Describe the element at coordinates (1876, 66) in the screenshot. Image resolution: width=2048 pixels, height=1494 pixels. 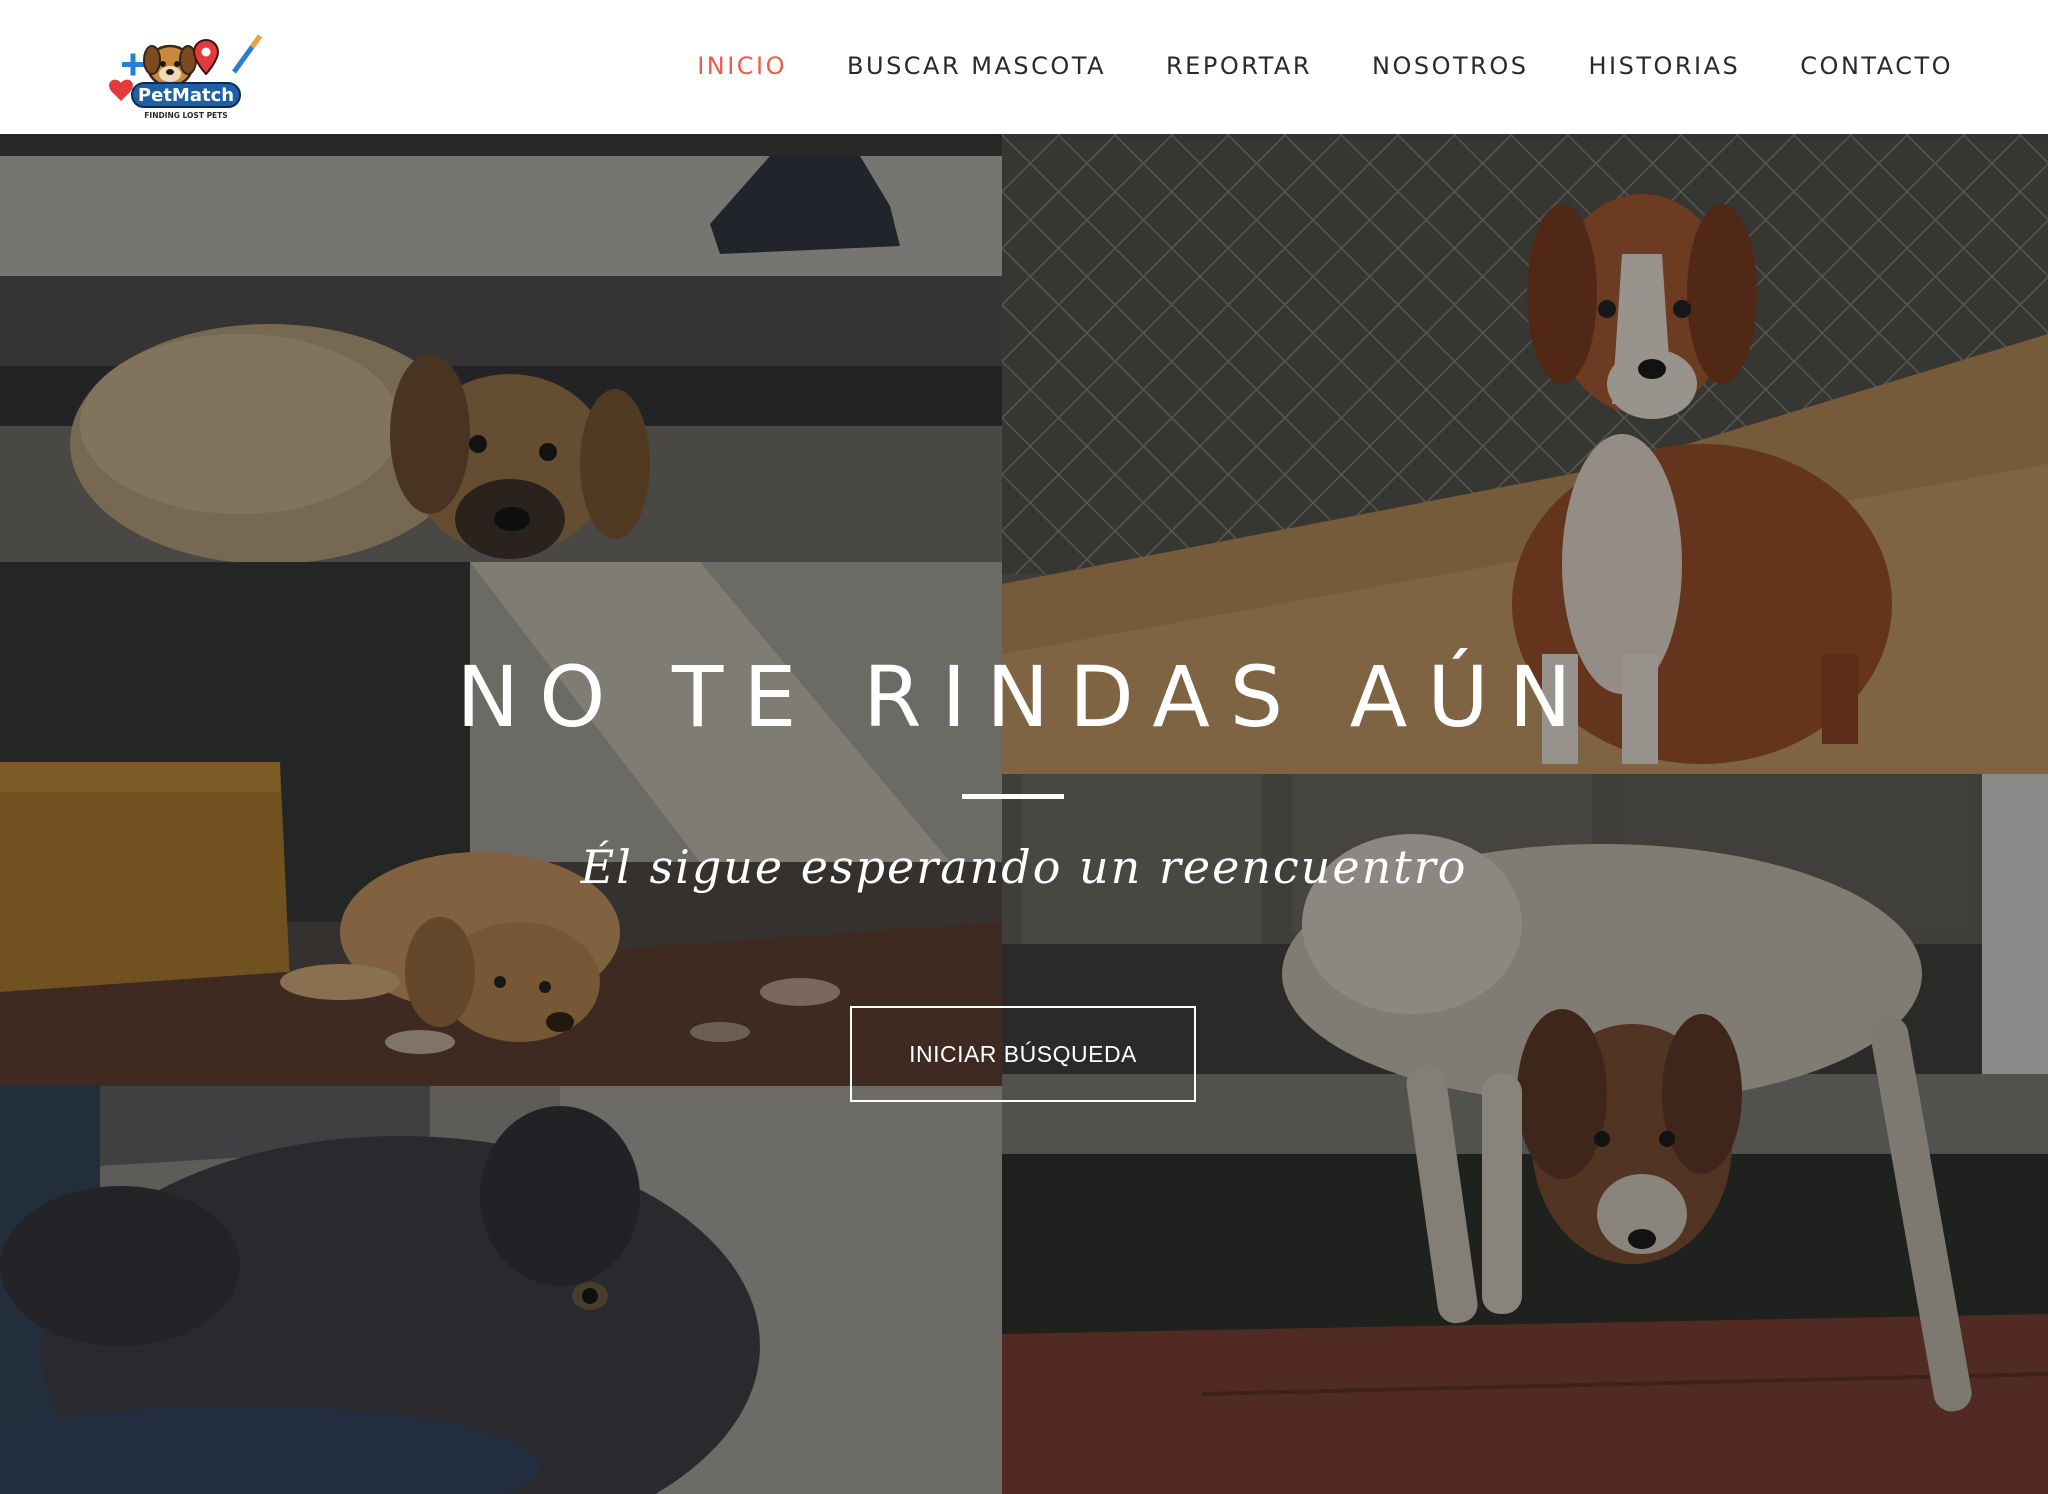
I see `nav-item-contacto: CONTACTO` at that location.